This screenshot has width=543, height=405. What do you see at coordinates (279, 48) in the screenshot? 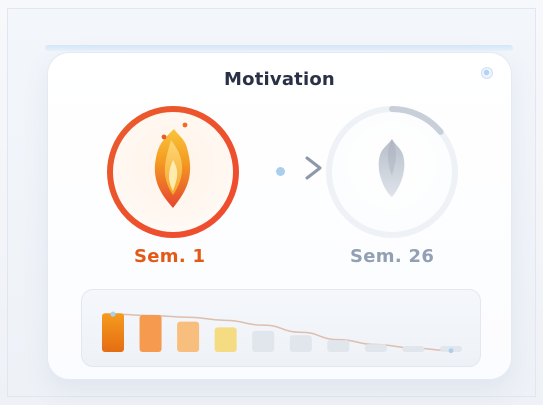
I see `top-highlight-strip` at bounding box center [279, 48].